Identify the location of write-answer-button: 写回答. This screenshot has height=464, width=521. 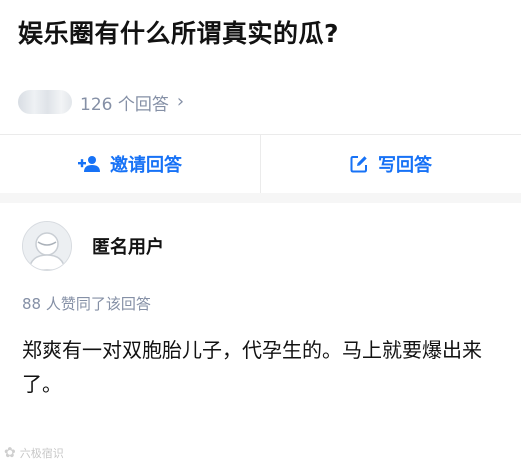
(391, 164).